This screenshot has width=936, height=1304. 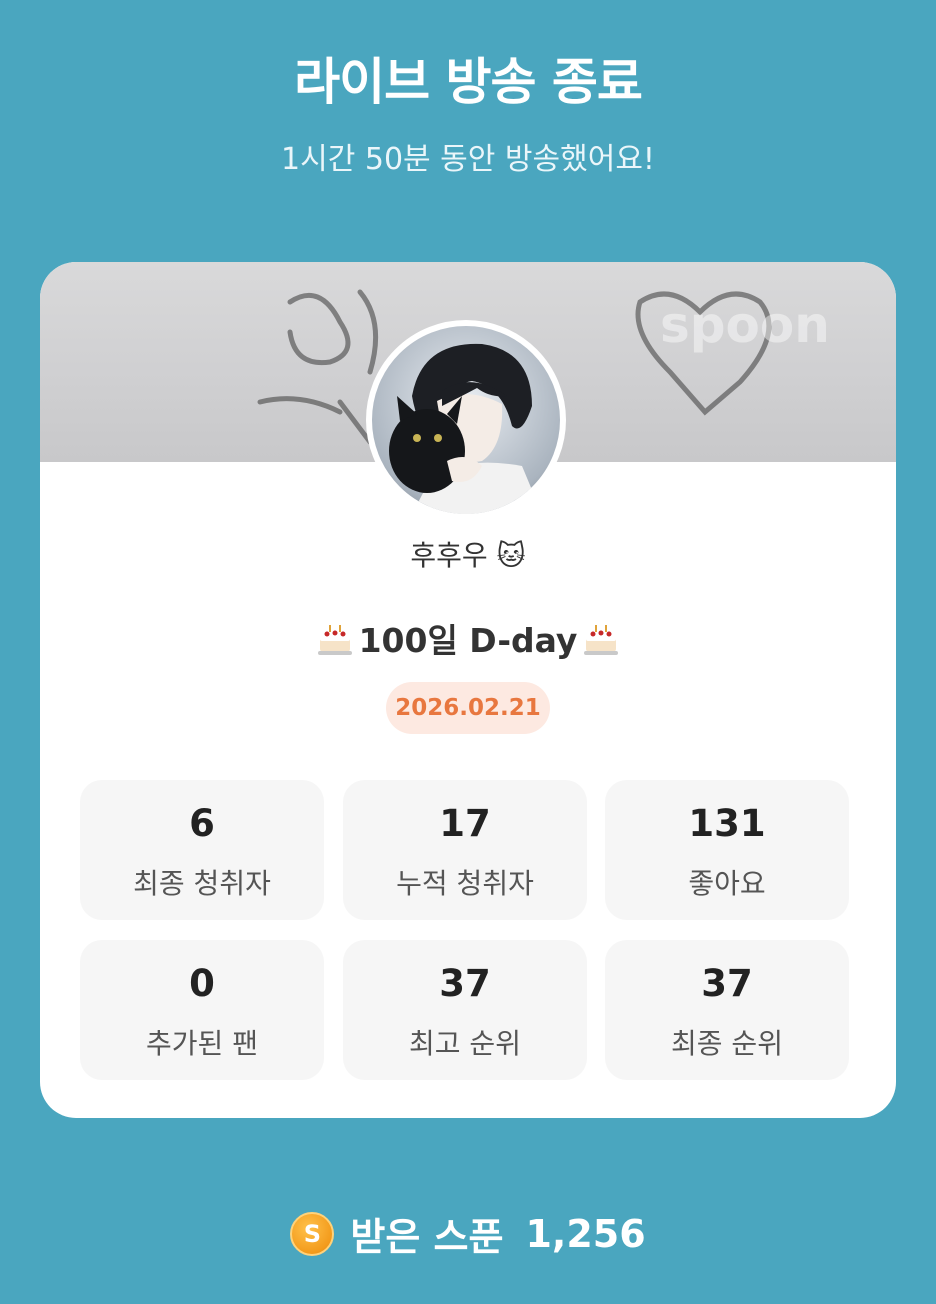 What do you see at coordinates (468, 708) in the screenshot?
I see `event-date-badge: 2026.02.21` at bounding box center [468, 708].